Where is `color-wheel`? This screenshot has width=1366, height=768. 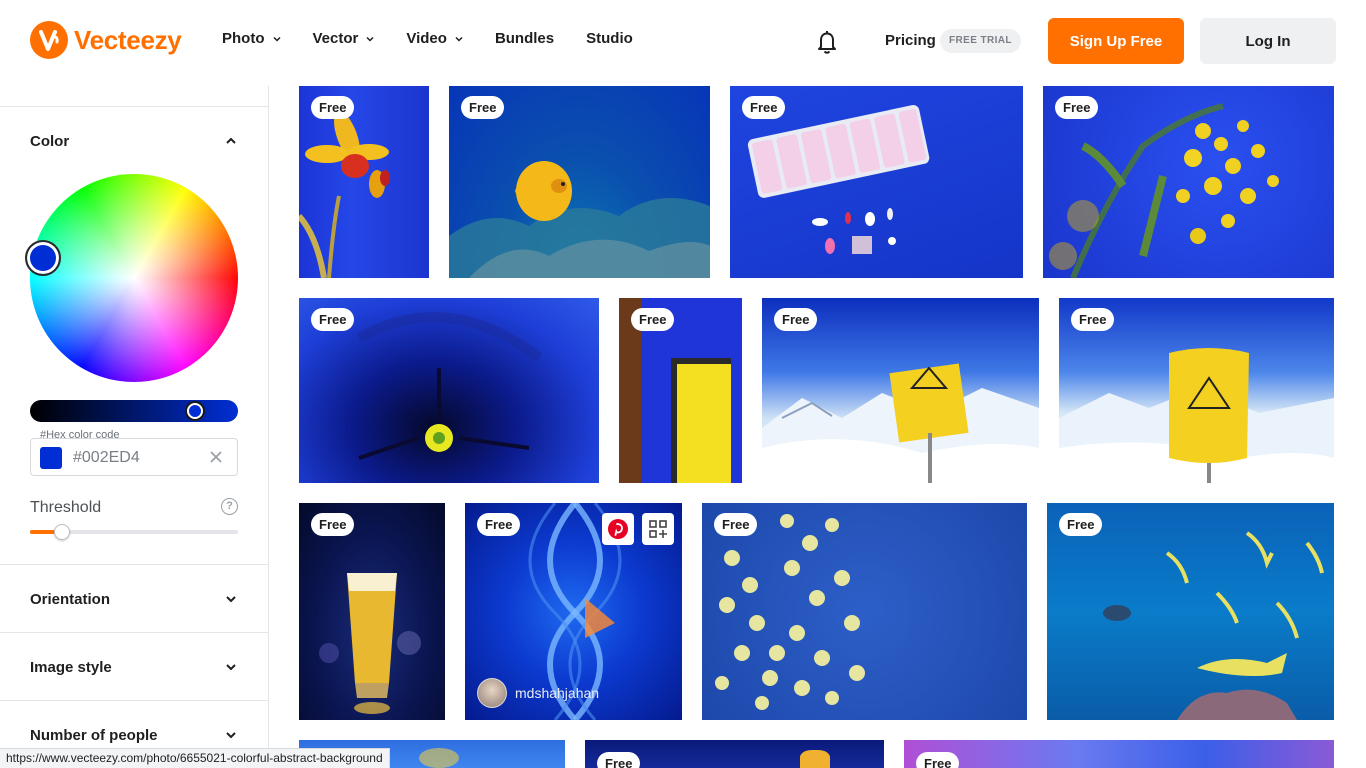
color-wheel is located at coordinates (134, 278).